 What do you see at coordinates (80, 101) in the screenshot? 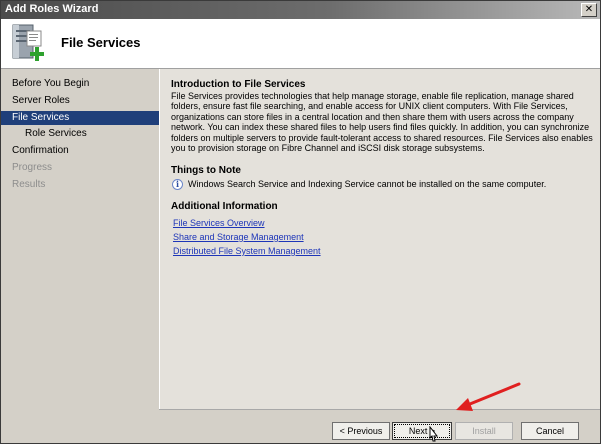
I see `nav-item-server-roles: Server Roles` at bounding box center [80, 101].